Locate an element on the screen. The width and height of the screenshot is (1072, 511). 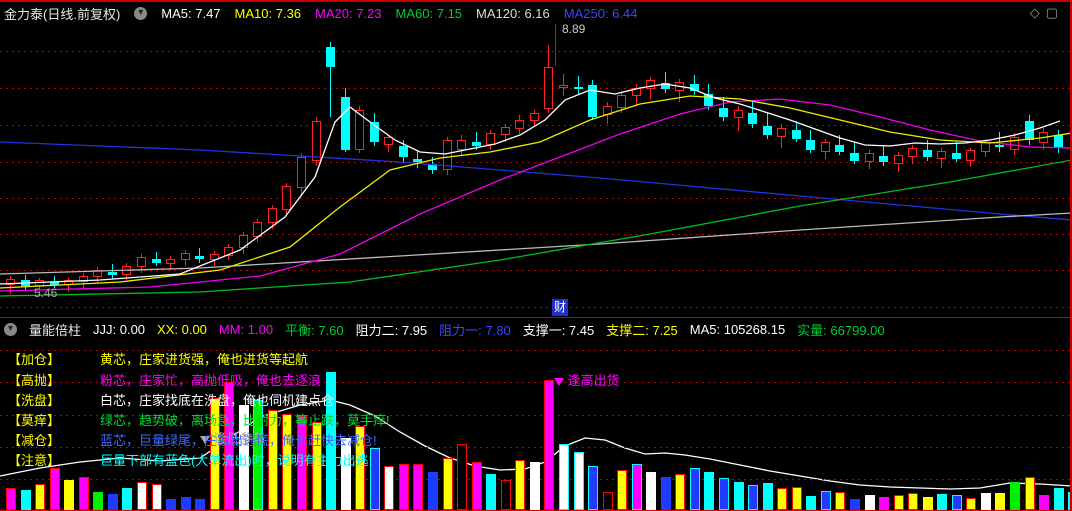
row-label-notice: 【注意】 is located at coordinates (34, 460).